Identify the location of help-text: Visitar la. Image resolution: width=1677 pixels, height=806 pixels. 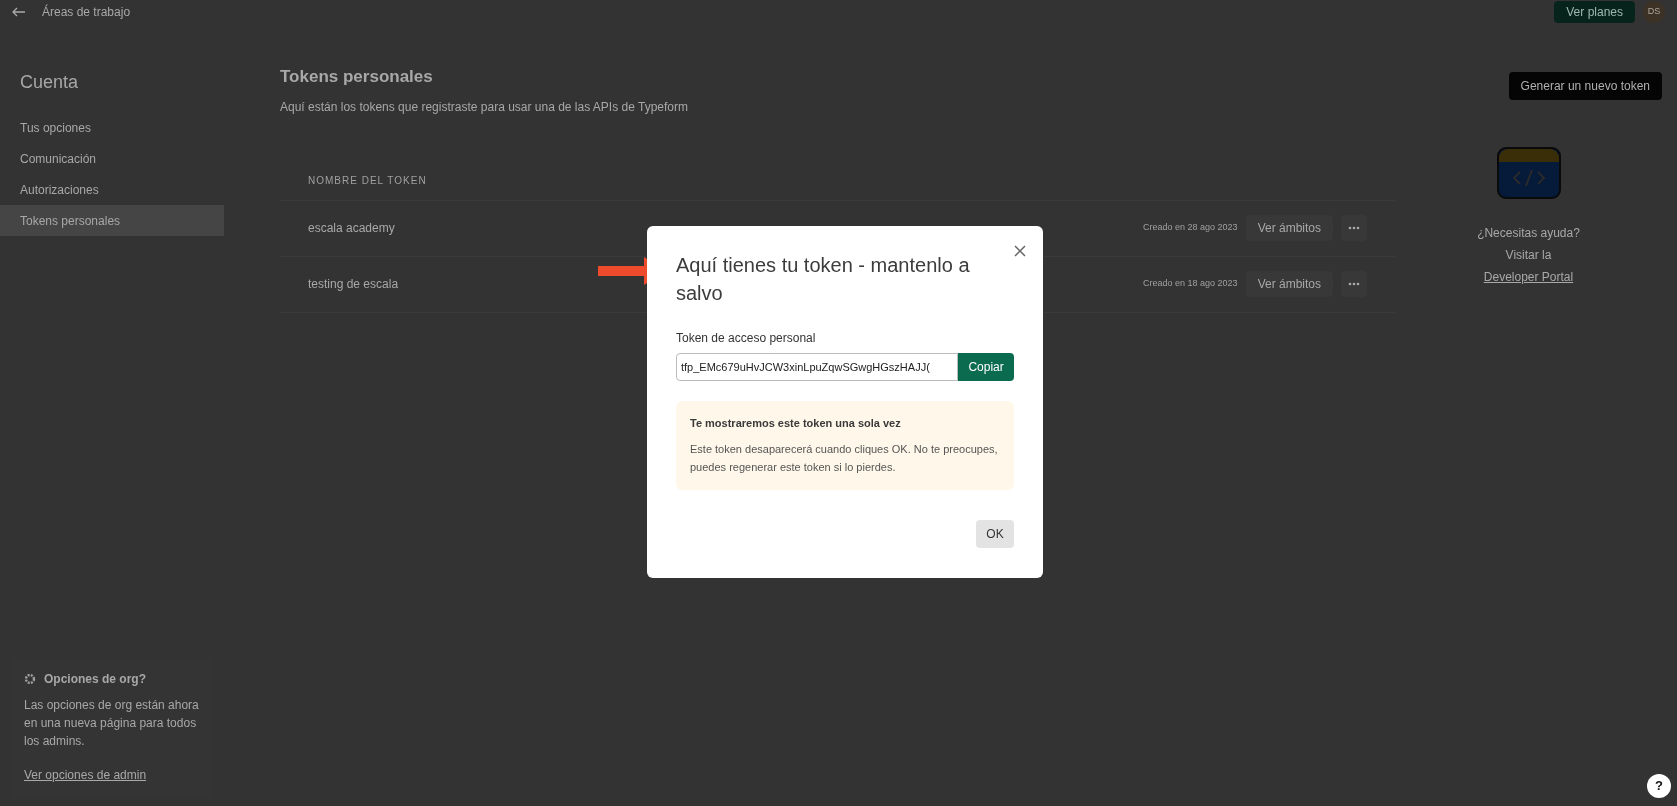
(1528, 255).